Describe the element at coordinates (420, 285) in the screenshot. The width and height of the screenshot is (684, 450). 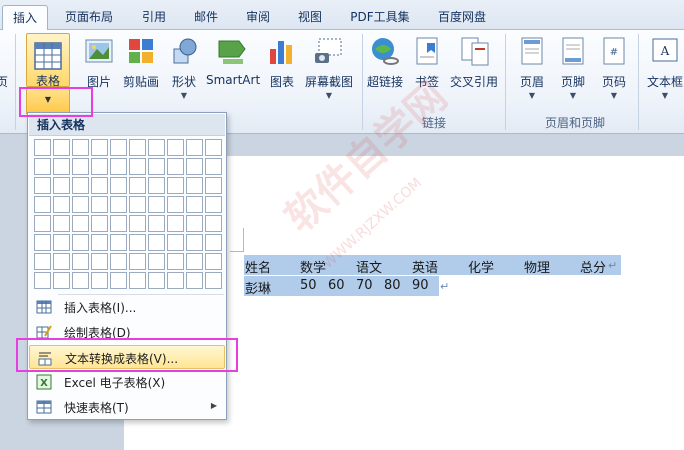
I see `cell-physics-value: 90` at that location.